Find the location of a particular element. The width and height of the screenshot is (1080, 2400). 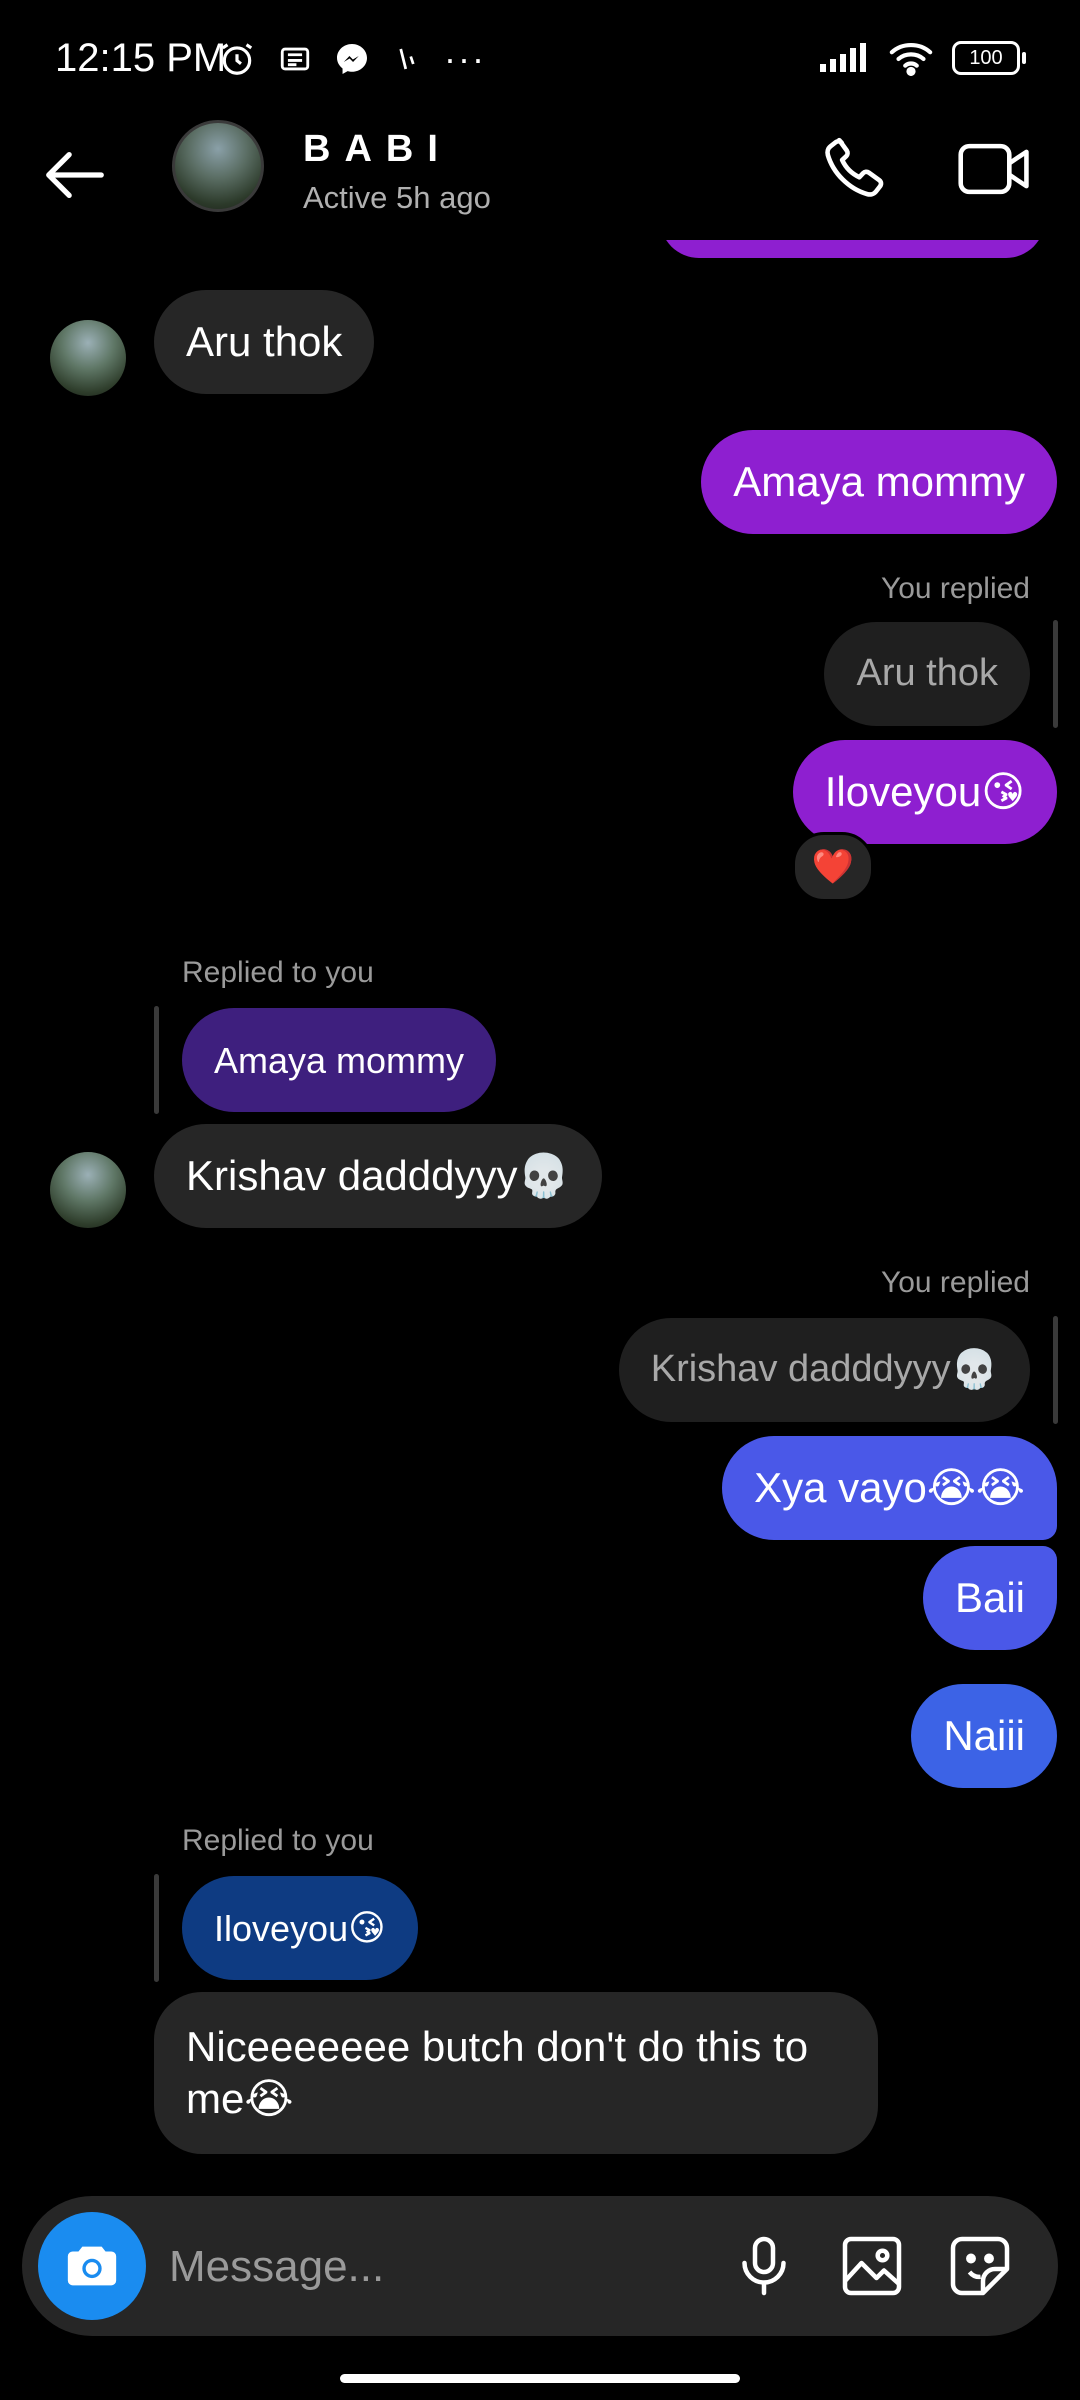

message-bubble-incoming: Niceeeeeee butch don't do this to me😭 is located at coordinates (516, 2073).